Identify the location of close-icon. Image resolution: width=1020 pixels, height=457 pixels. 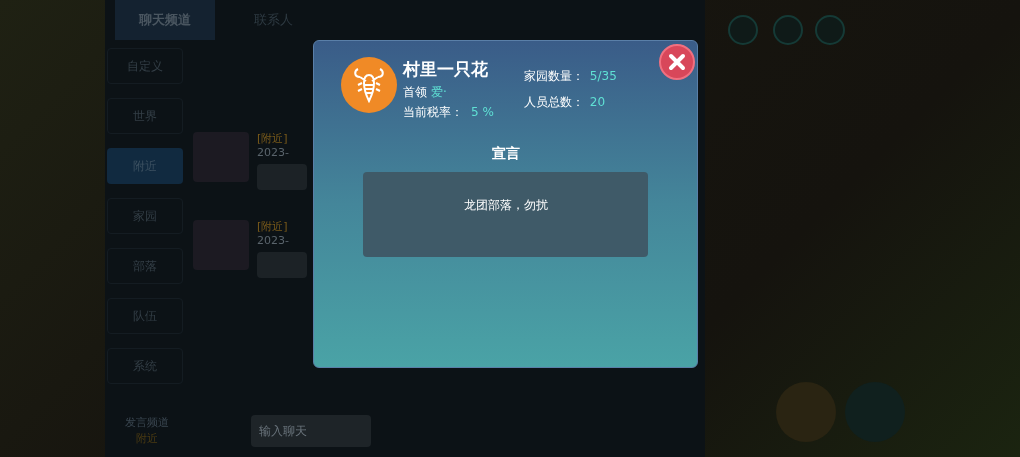
(677, 62).